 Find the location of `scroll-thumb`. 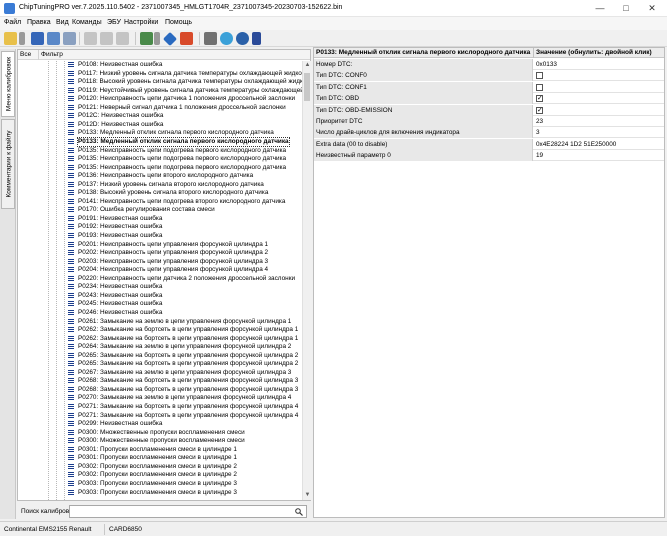

scroll-thumb is located at coordinates (307, 87).